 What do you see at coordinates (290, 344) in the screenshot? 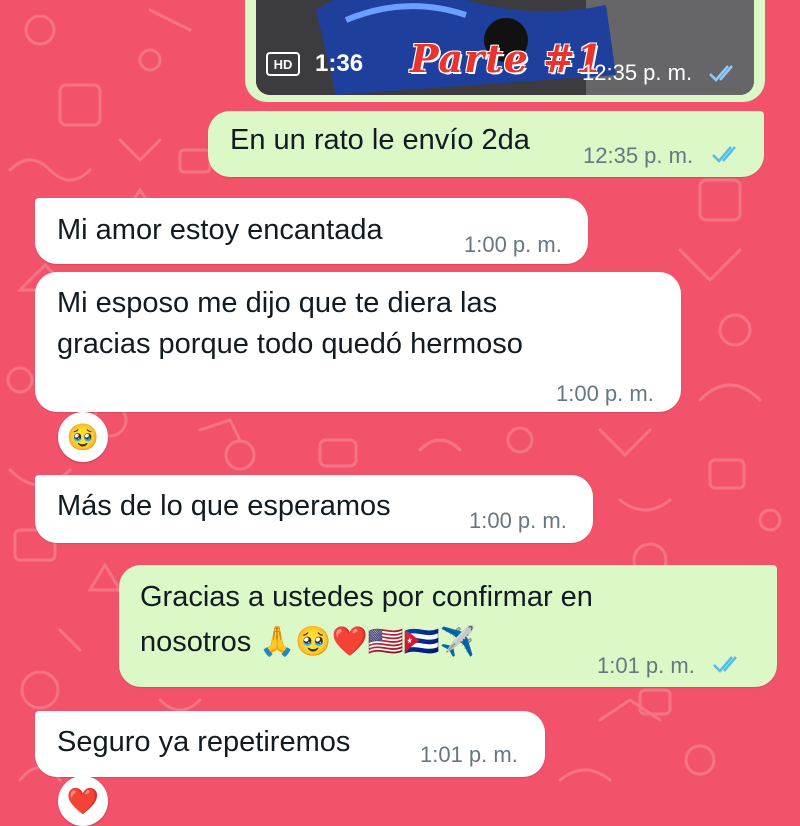
I see `message-text-line: gracias porque todo quedó hermoso` at bounding box center [290, 344].